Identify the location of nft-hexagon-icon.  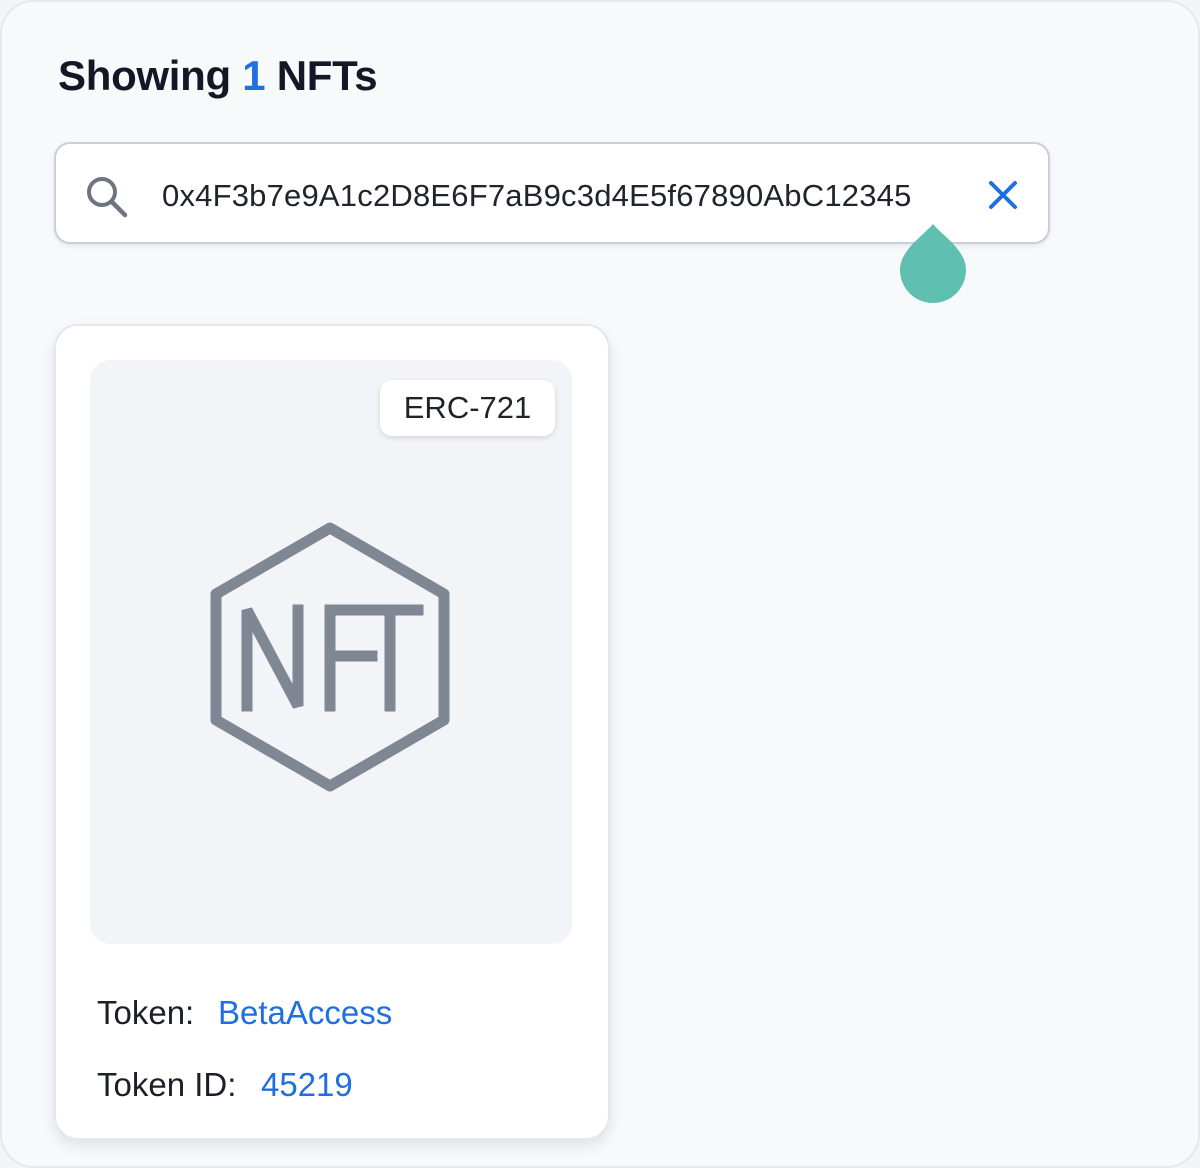
(330, 657).